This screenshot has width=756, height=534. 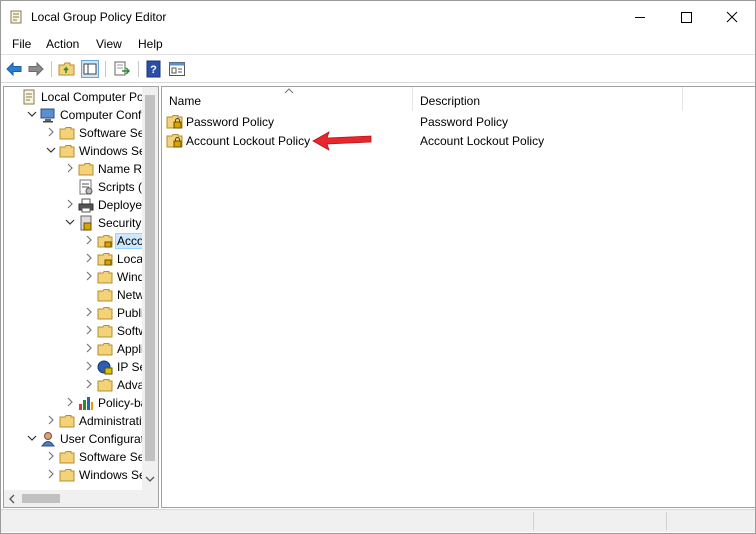 What do you see at coordinates (548, 99) in the screenshot?
I see `column-header-description: Description` at bounding box center [548, 99].